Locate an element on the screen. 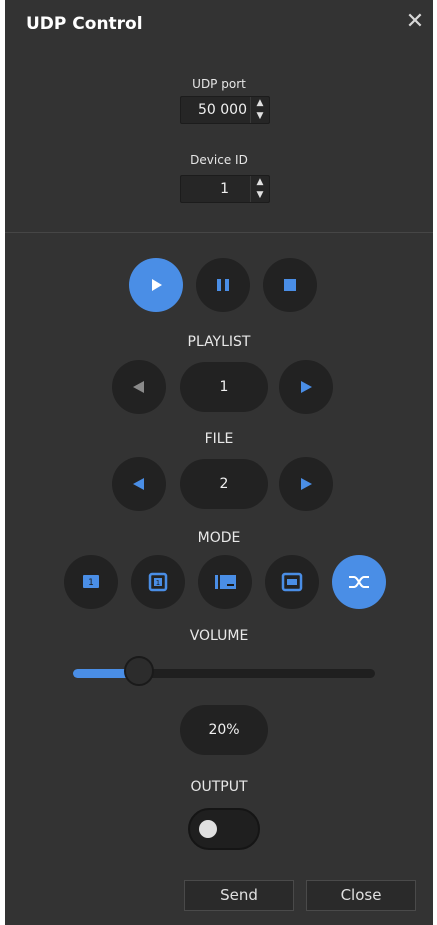 The image size is (437, 925). volume-value: 20% is located at coordinates (224, 730).